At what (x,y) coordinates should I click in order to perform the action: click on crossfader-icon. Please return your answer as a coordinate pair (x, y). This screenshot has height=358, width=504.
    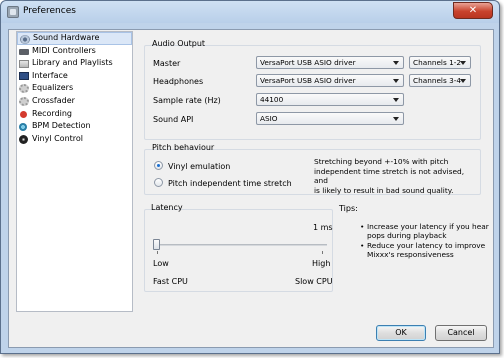
    Looking at the image, I should click on (24, 101).